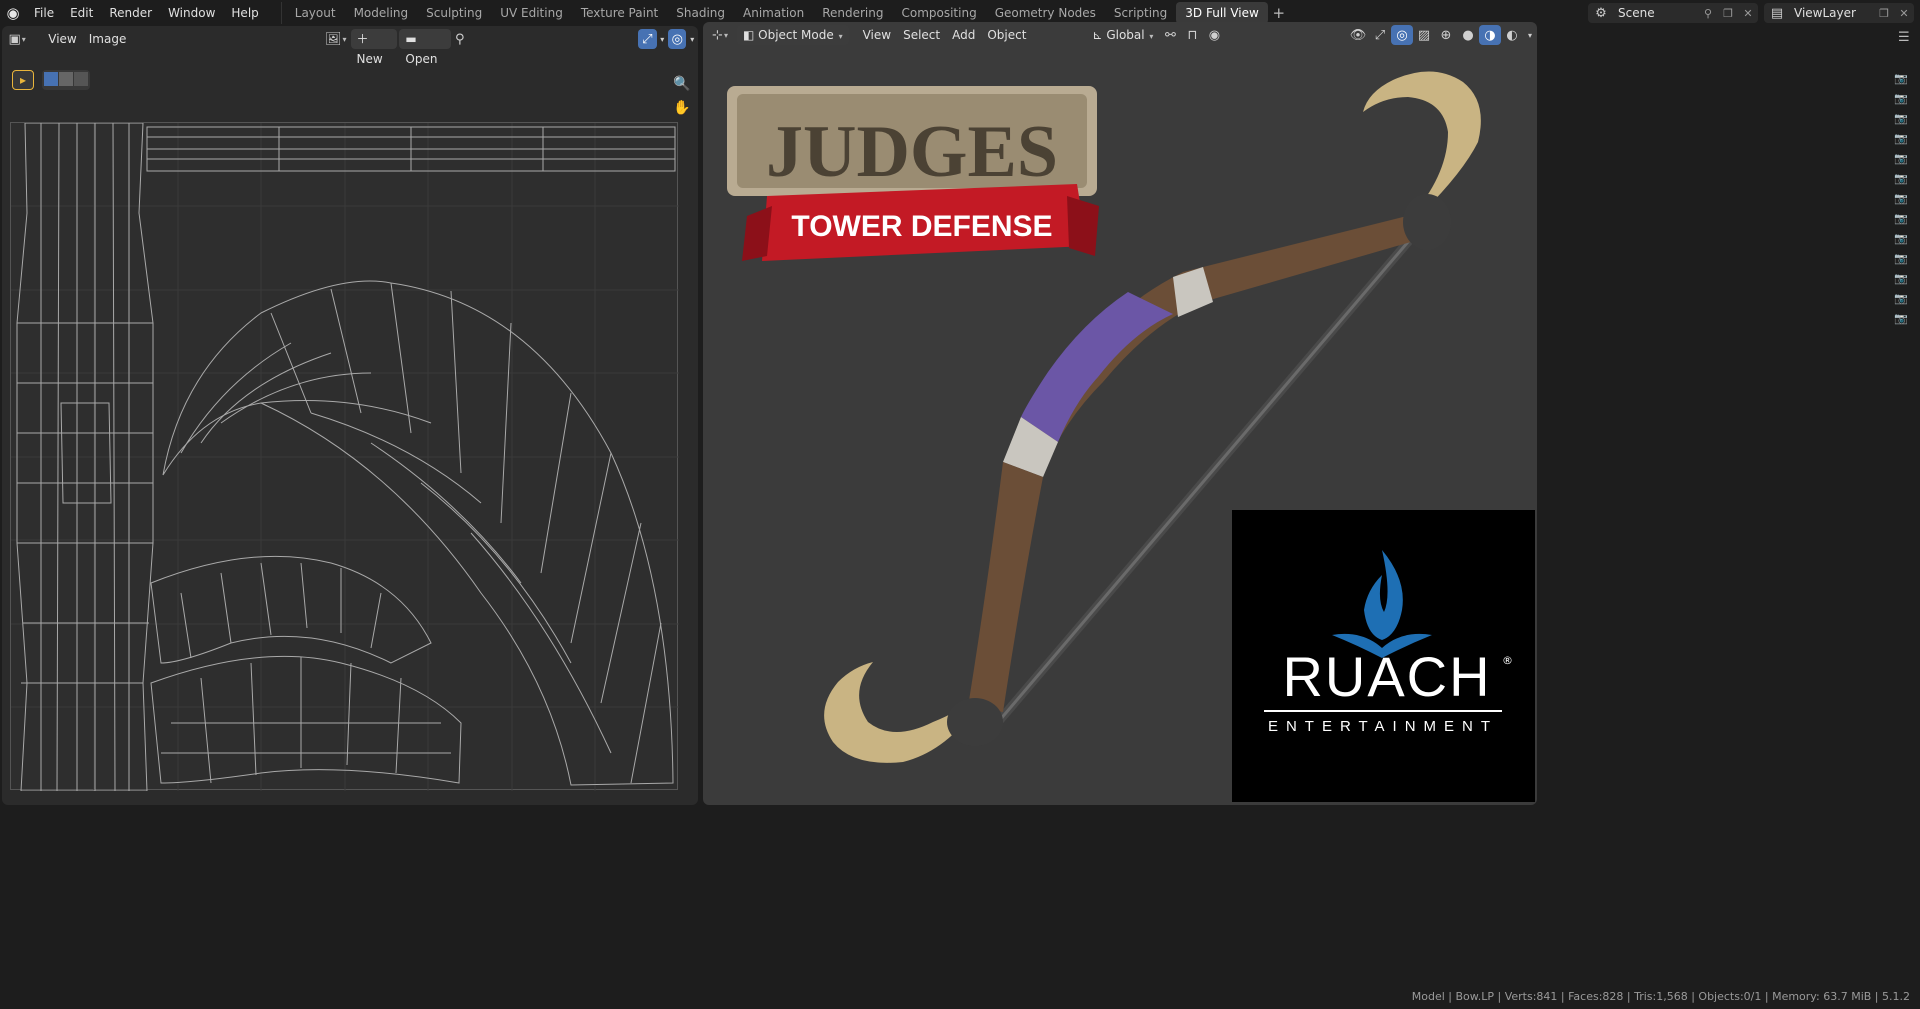 This screenshot has height=1009, width=1920. I want to click on view-layer-selector: ▤ ViewLayer ❐ ✕, so click(1839, 13).